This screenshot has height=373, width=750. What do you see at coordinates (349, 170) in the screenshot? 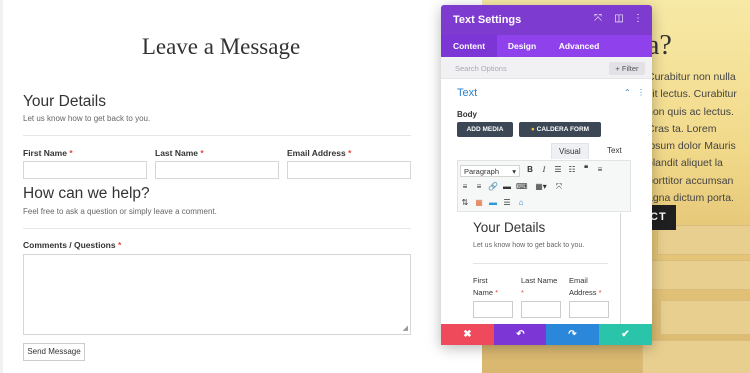
I see `email-input` at bounding box center [349, 170].